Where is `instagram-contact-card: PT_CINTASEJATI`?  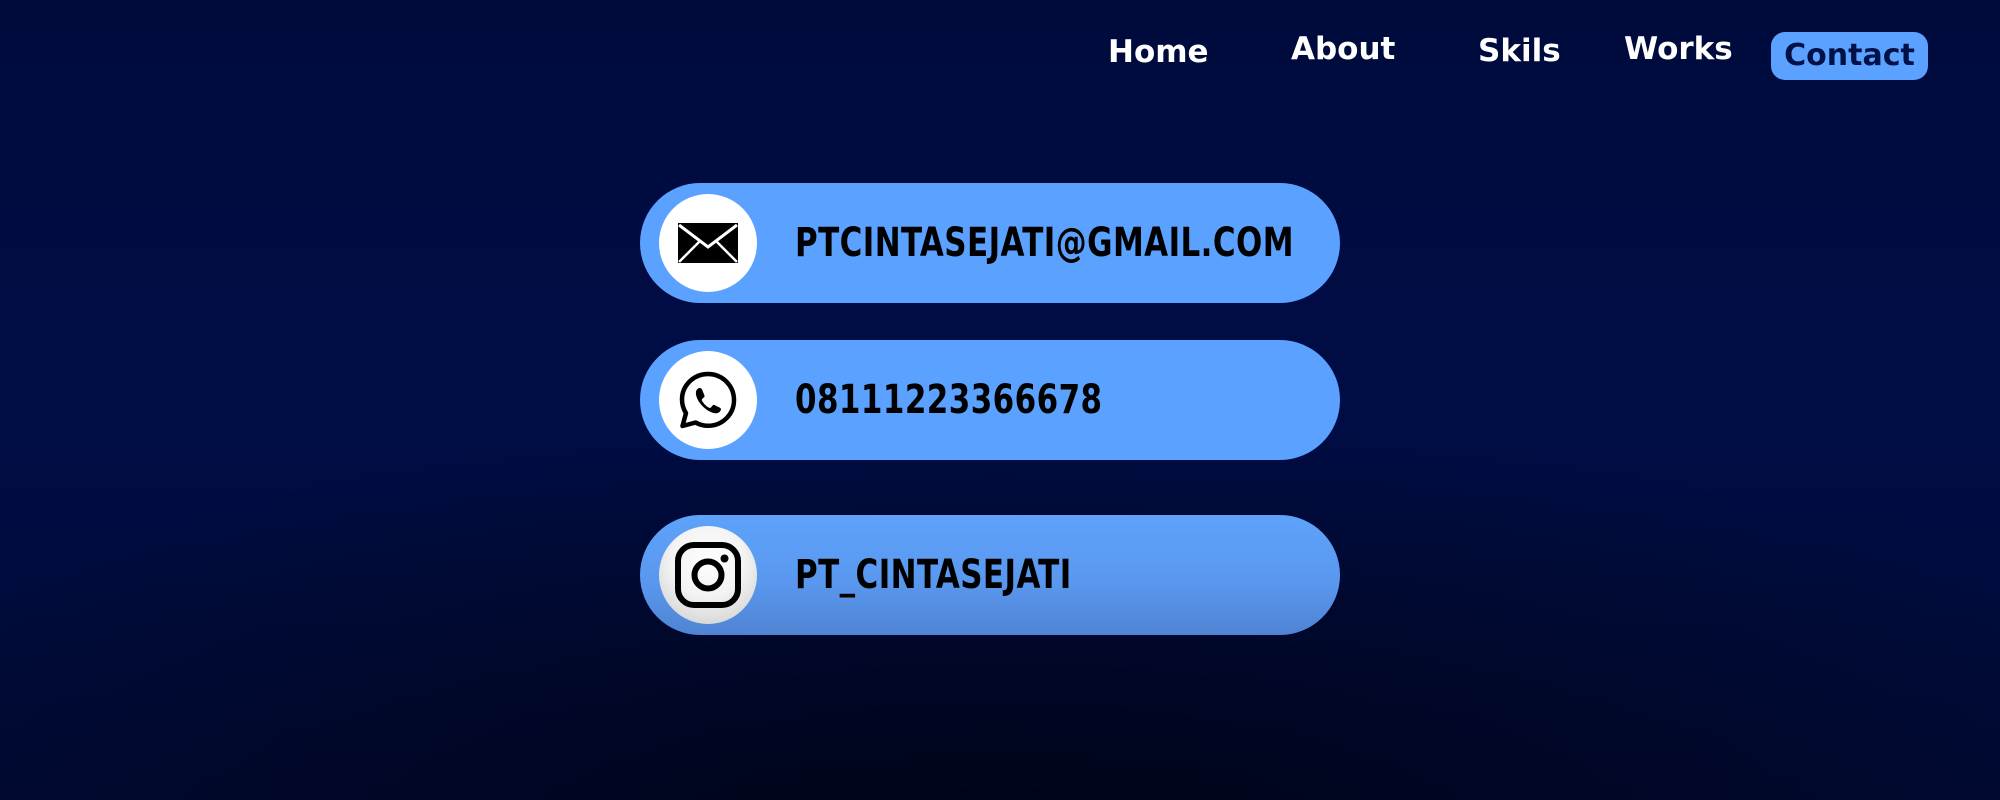
instagram-contact-card: PT_CINTASEJATI is located at coordinates (990, 575).